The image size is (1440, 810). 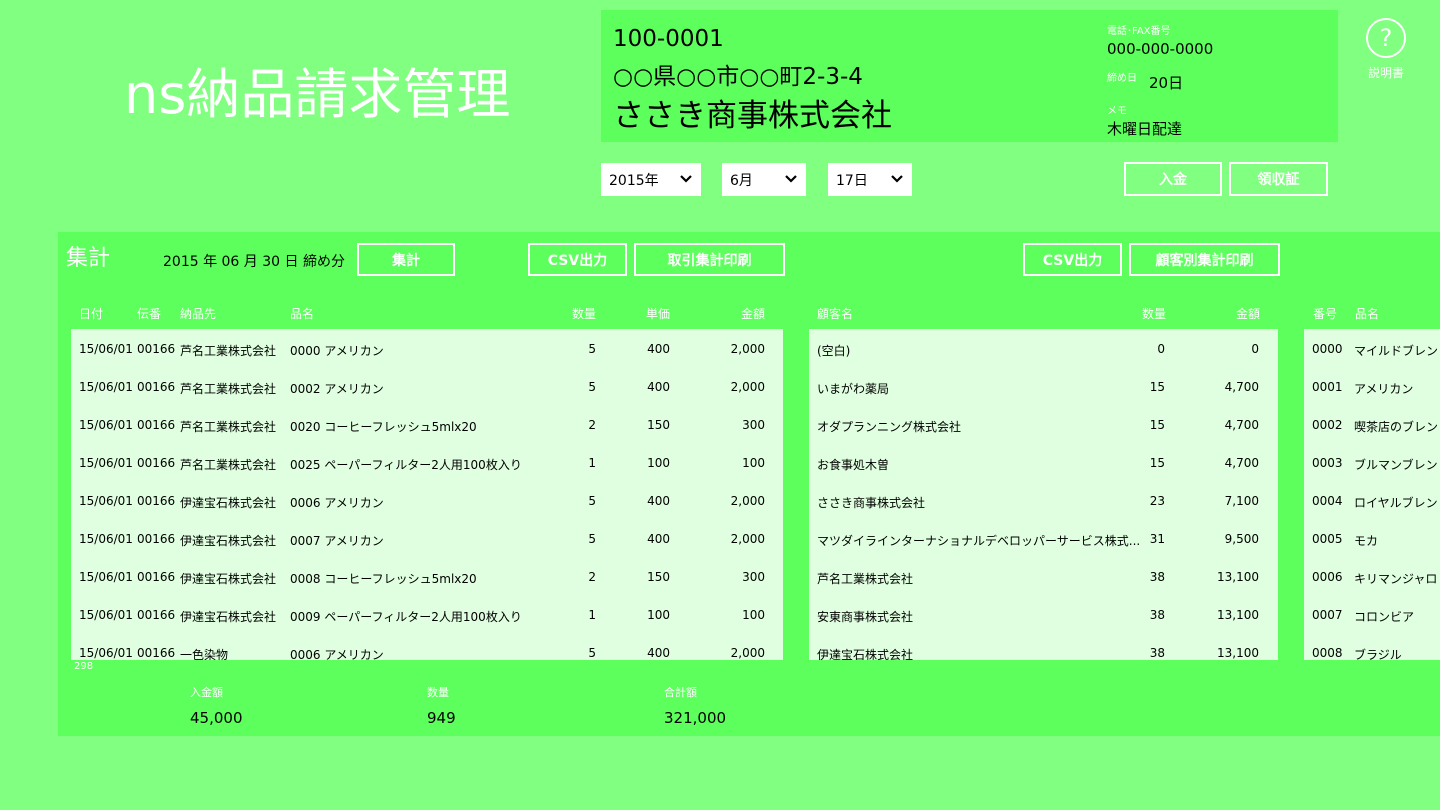 What do you see at coordinates (741, 180) in the screenshot?
I see `month-value: 6月` at bounding box center [741, 180].